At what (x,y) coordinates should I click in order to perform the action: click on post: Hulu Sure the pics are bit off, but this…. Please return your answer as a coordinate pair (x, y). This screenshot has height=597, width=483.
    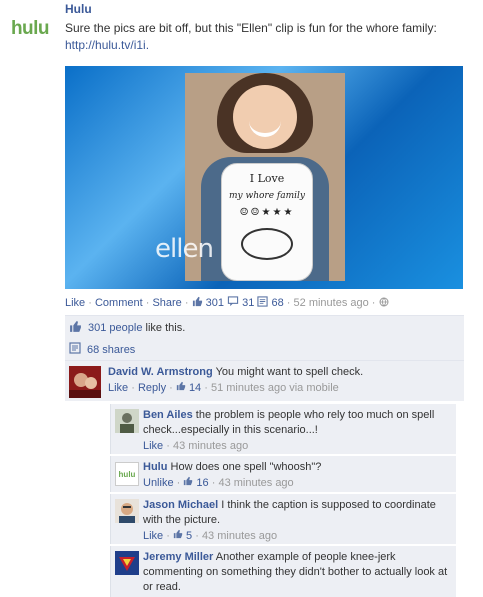
    Looking at the image, I should click on (271, 28).